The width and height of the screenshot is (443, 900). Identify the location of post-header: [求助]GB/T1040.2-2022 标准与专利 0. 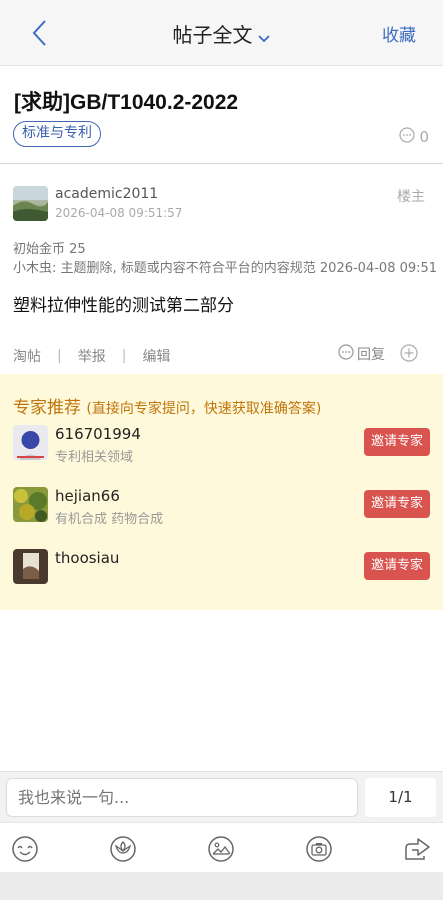
(221, 115).